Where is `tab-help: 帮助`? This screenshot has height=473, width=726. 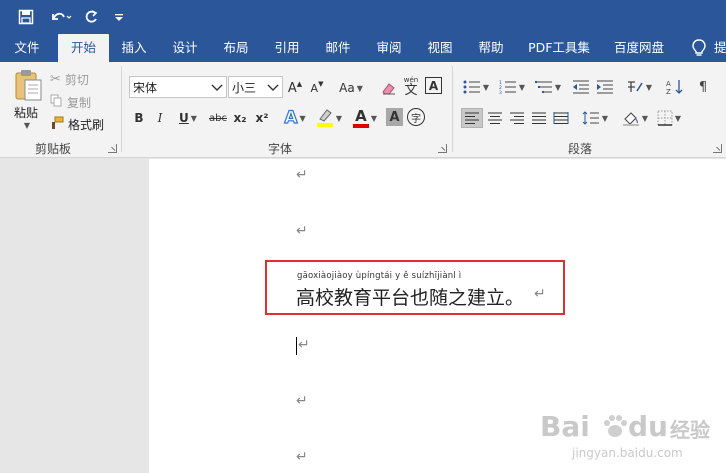
tab-help: 帮助 is located at coordinates (491, 48).